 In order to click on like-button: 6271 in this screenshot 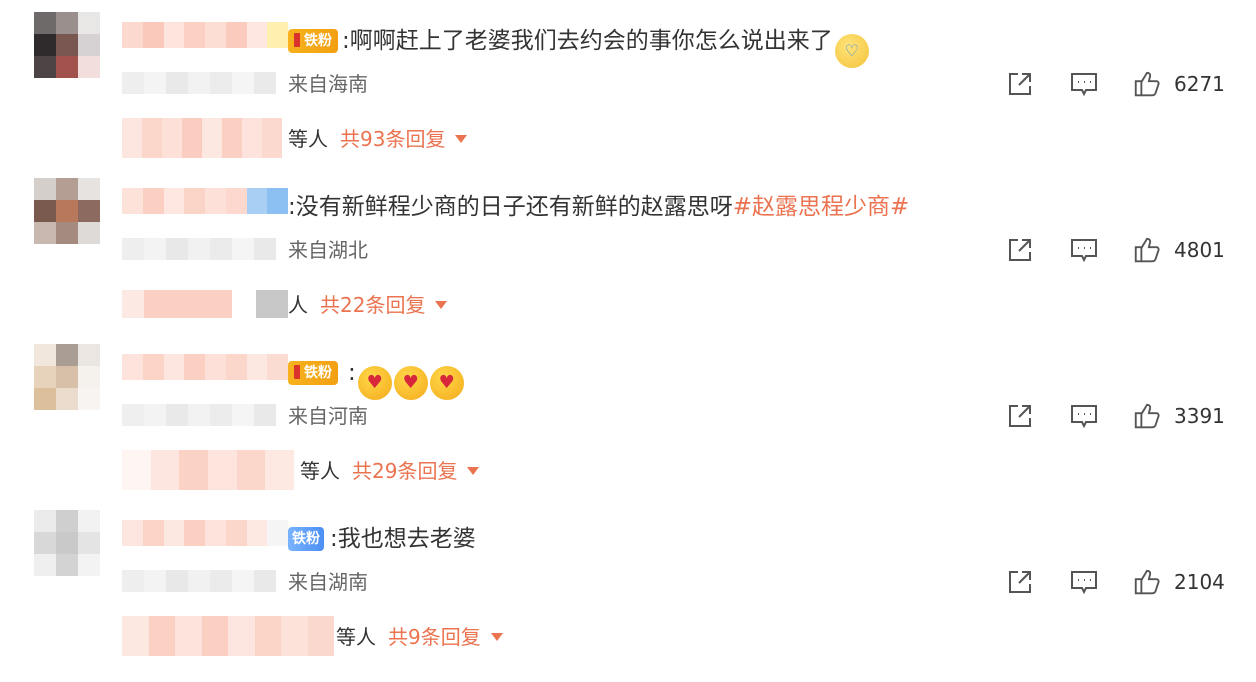, I will do `click(1178, 84)`.